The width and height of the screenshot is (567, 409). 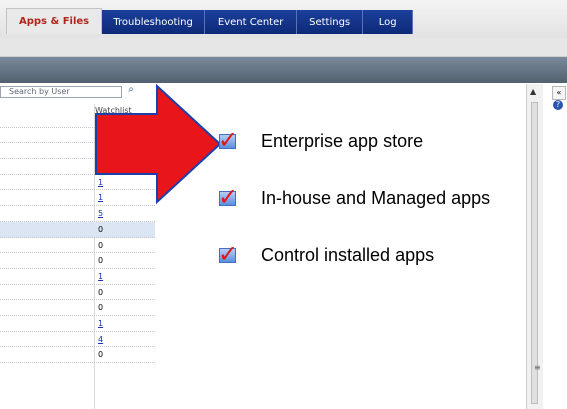 What do you see at coordinates (388, 22) in the screenshot?
I see `tab-log: Log` at bounding box center [388, 22].